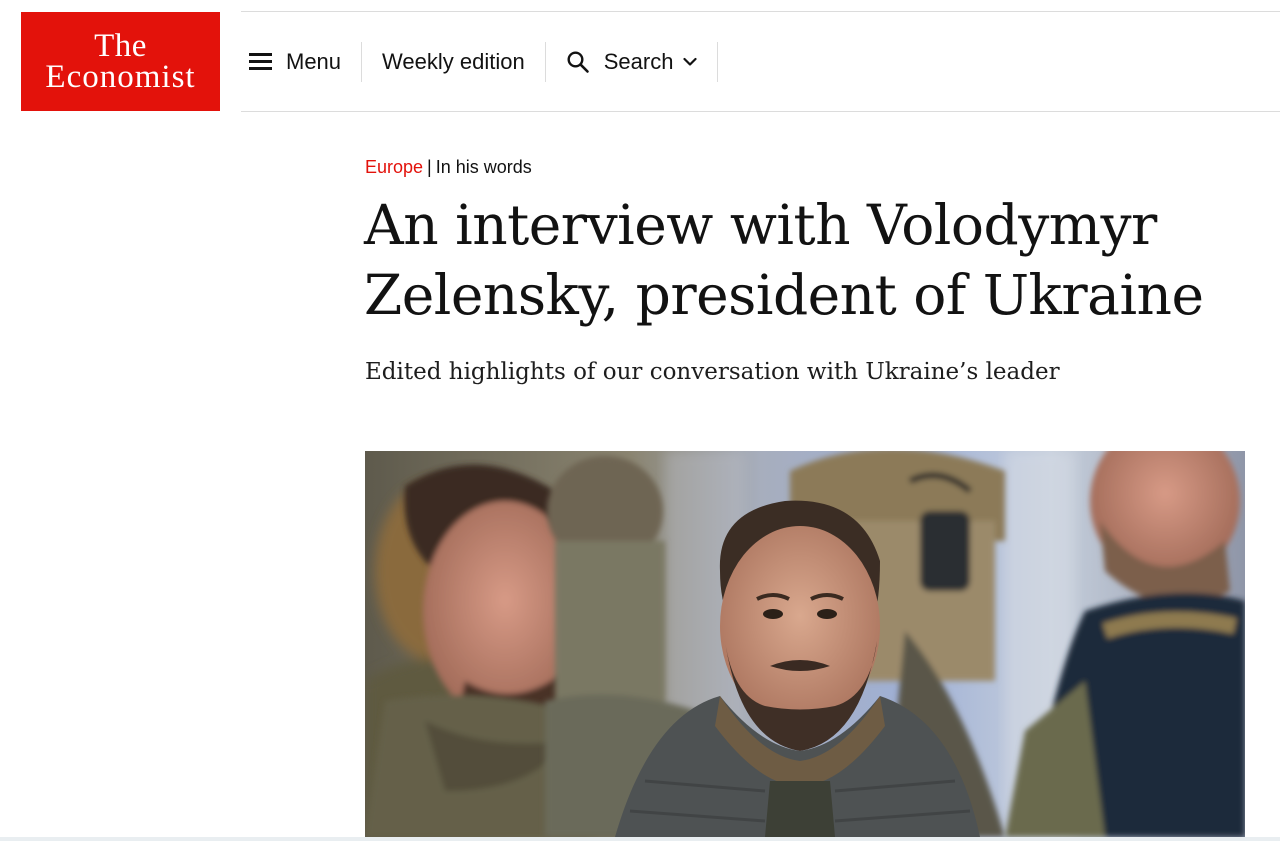 The image size is (1280, 841). I want to click on economist-logo: The Economist, so click(120, 61).